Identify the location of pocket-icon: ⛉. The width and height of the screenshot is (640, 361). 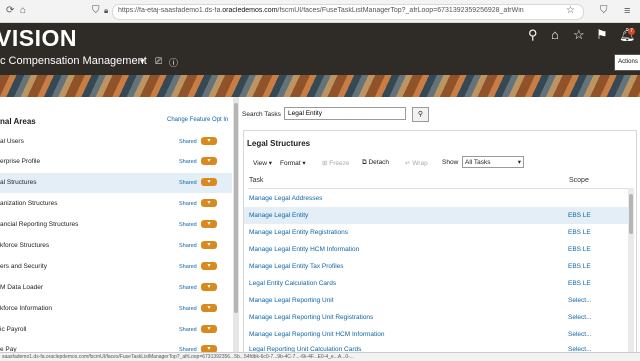
(604, 11).